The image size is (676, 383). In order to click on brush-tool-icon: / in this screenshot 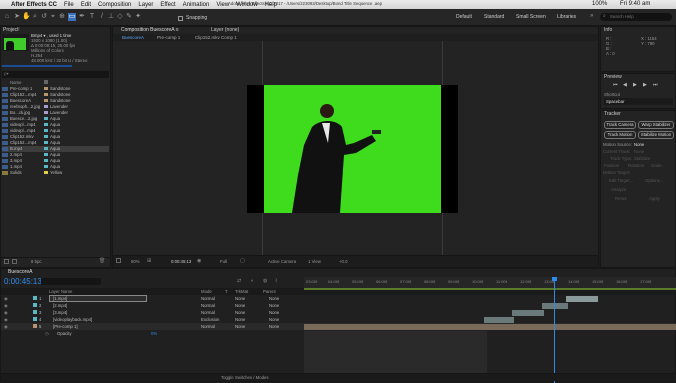, I will do `click(102, 17)`.